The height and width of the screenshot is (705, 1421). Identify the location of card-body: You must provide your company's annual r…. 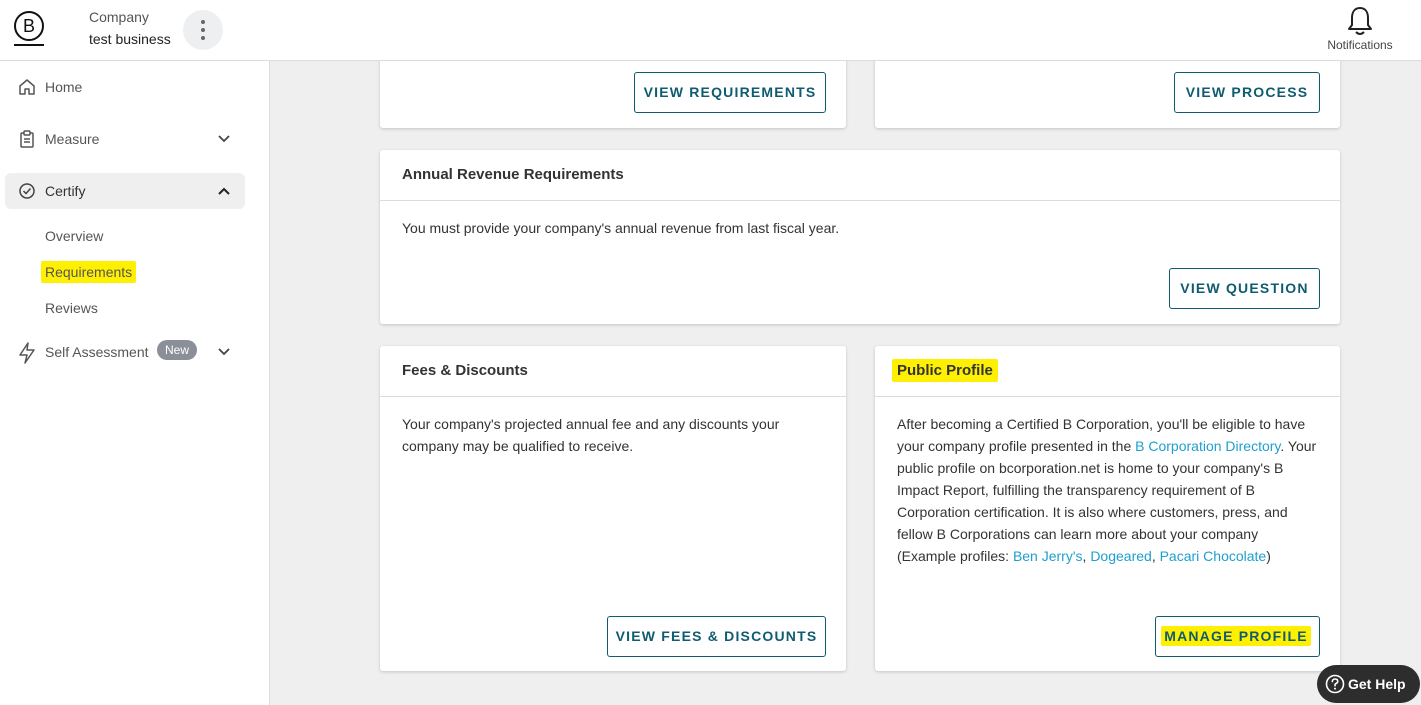
(621, 228).